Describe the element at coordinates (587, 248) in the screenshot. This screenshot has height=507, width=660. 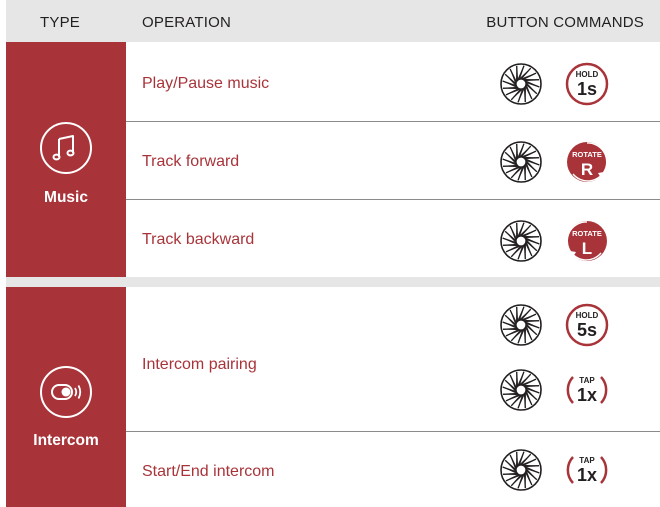
I see `badge-main-text: L` at that location.